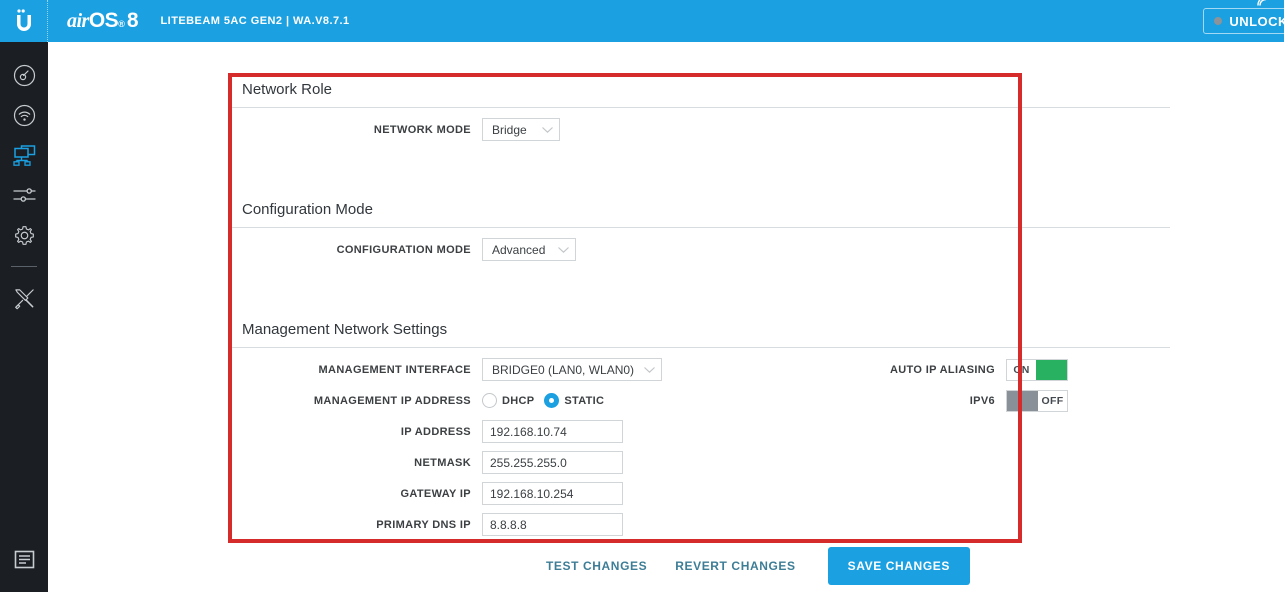  I want to click on header-right-group: UNLOCKED, so click(1243, 21).